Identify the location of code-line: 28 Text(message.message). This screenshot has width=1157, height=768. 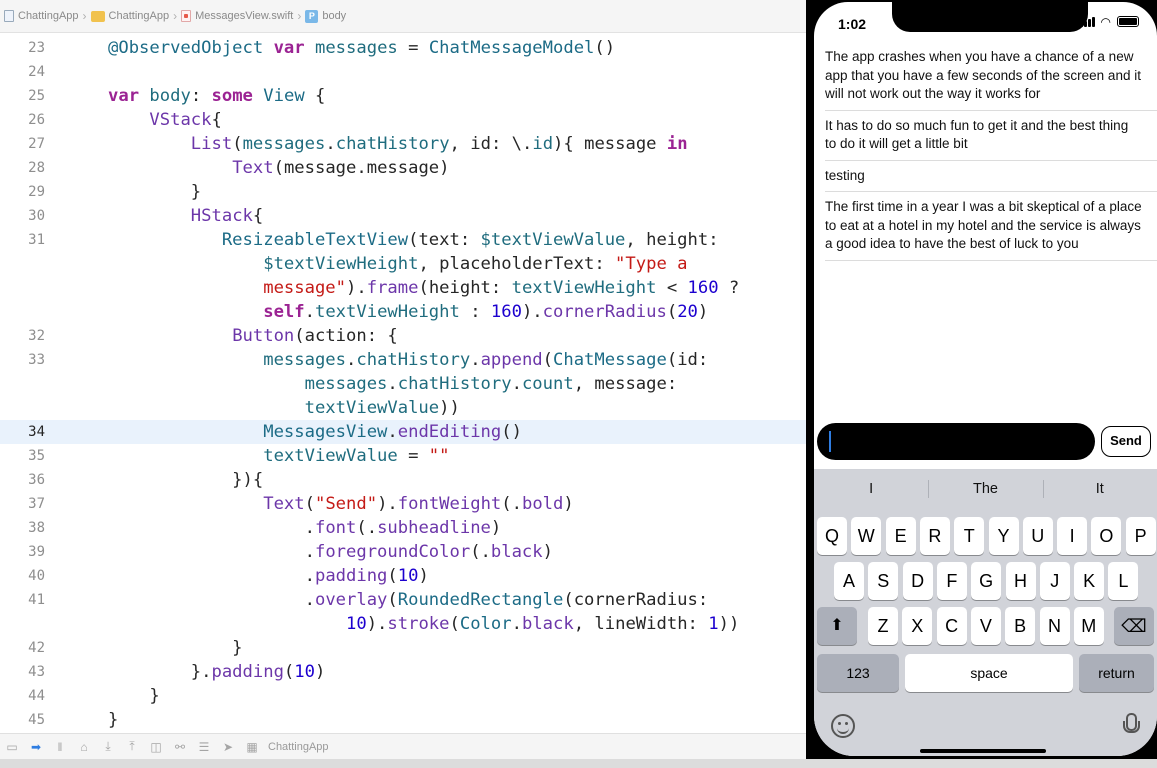
(404, 168).